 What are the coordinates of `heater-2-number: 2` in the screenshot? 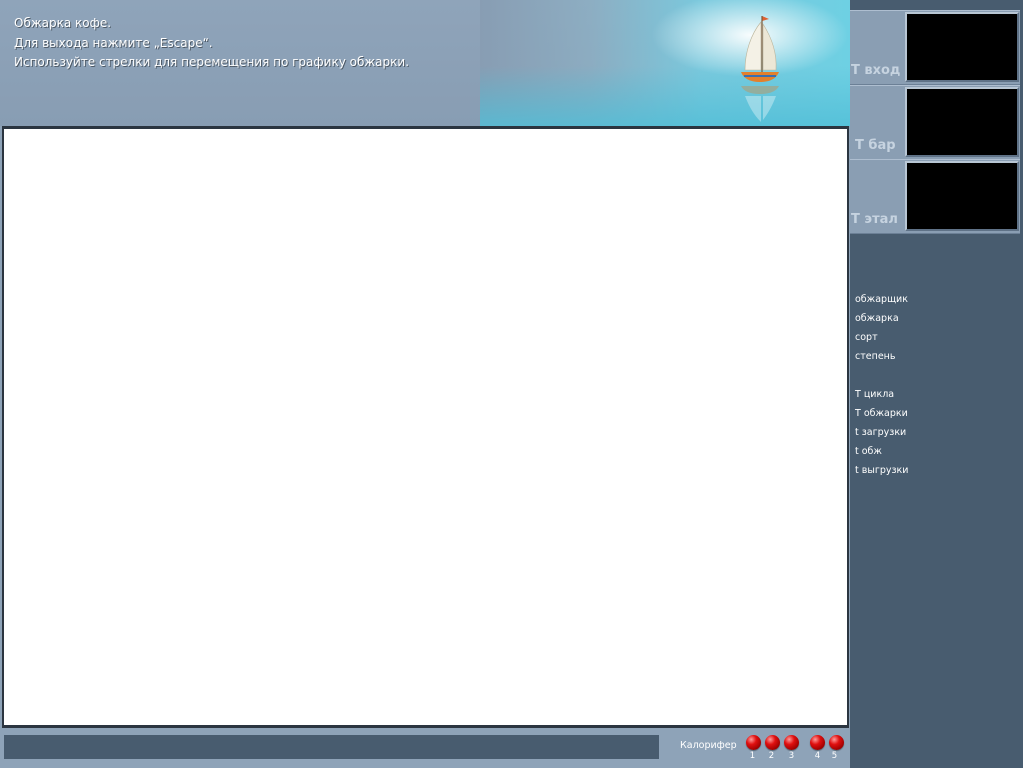 It's located at (771, 756).